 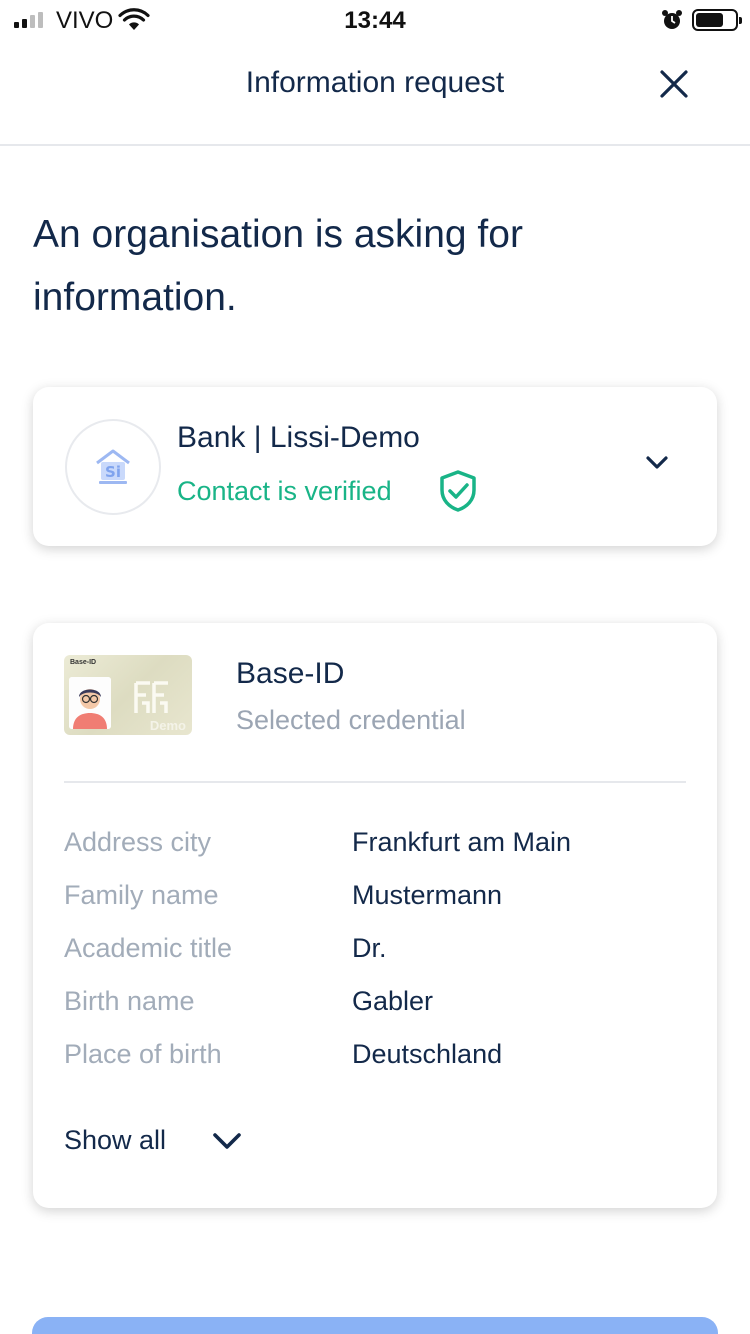 What do you see at coordinates (672, 19) in the screenshot?
I see `alarm-icon` at bounding box center [672, 19].